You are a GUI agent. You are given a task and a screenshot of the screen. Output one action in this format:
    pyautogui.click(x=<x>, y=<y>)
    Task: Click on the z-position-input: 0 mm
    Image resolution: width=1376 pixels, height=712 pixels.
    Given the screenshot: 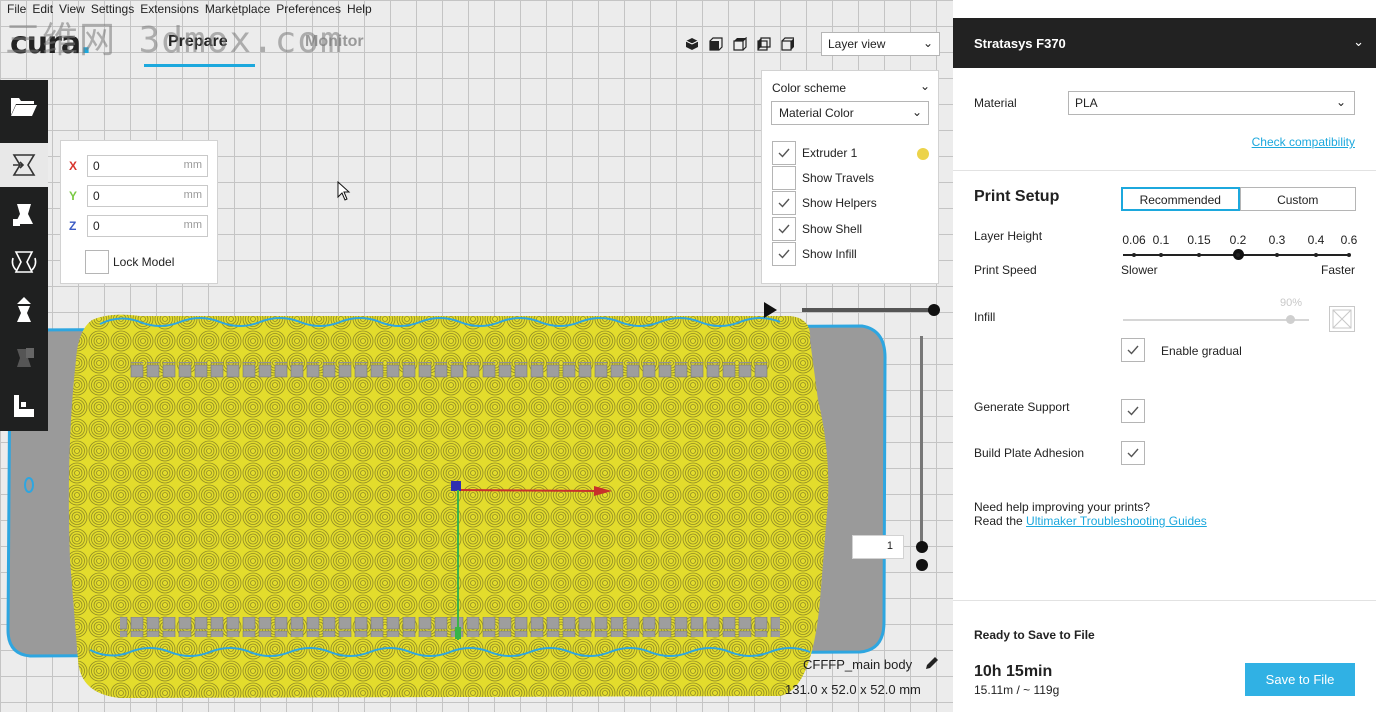 What is the action you would take?
    pyautogui.click(x=147, y=226)
    